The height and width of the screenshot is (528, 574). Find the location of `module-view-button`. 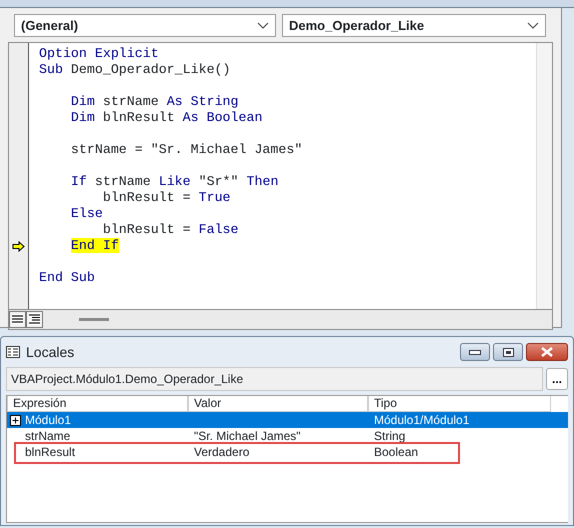

module-view-button is located at coordinates (34, 319).